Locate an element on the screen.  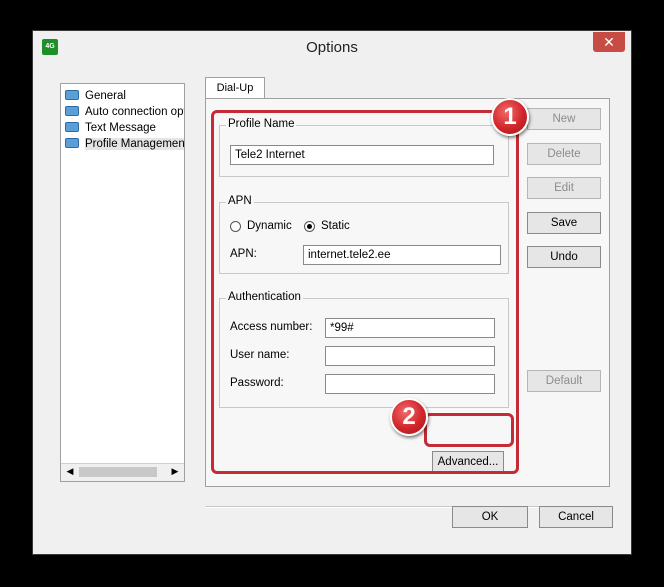
ok-button: OK is located at coordinates (490, 517).